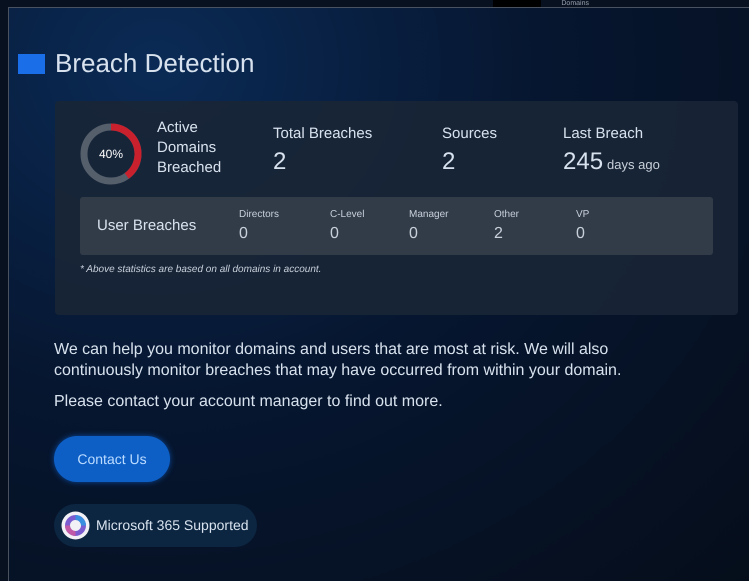  What do you see at coordinates (338, 360) in the screenshot?
I see `info-paragraph: We can help you monitor domains and users that are most at risk. We will also continuously monitor breaches that may have occurred from within your domain.` at bounding box center [338, 360].